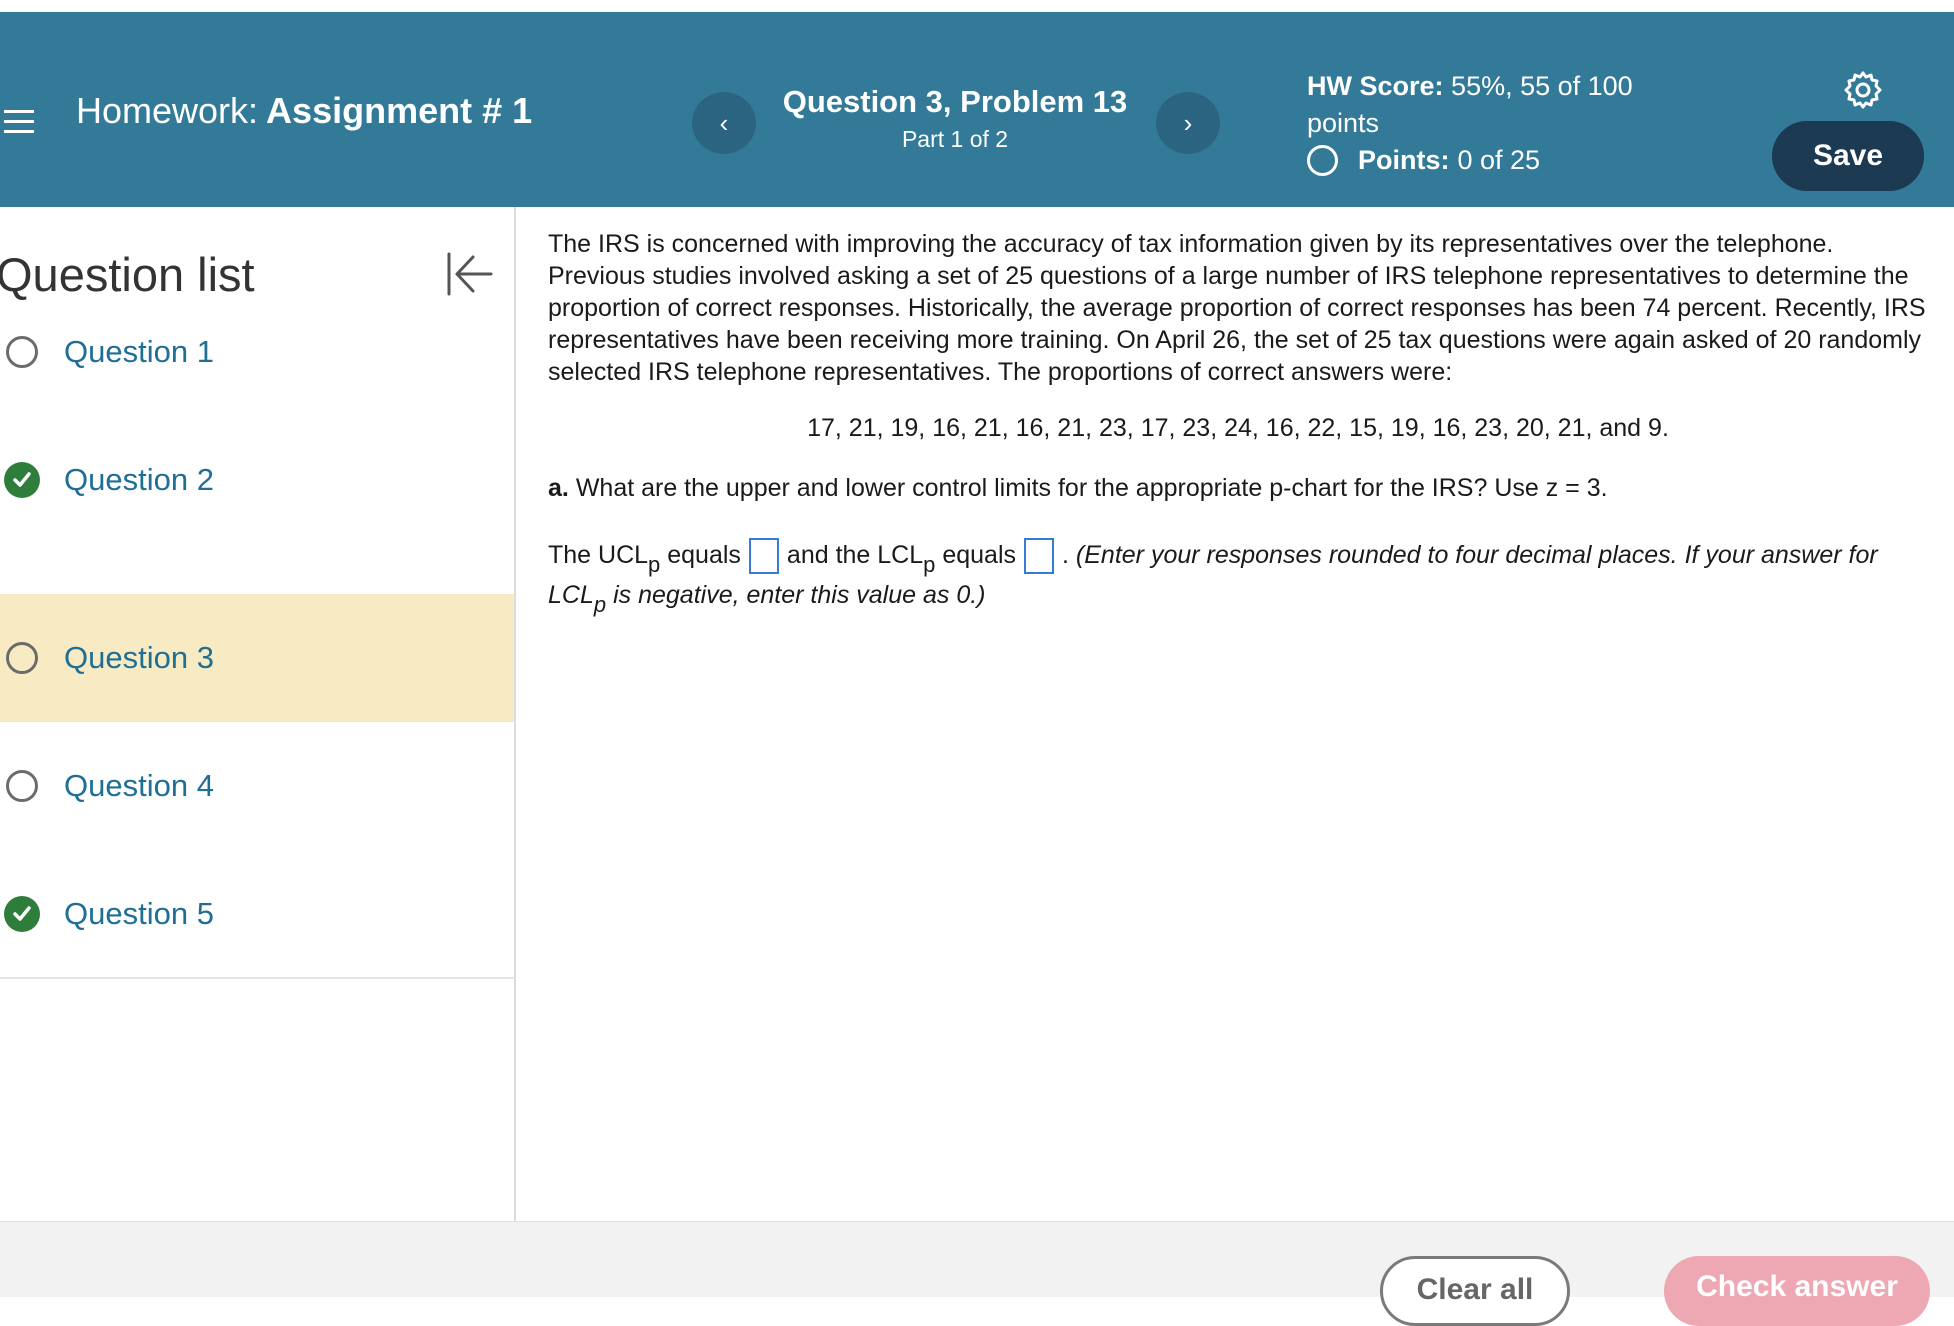  Describe the element at coordinates (1475, 1291) in the screenshot. I see `clear-all-button: Clear all` at that location.